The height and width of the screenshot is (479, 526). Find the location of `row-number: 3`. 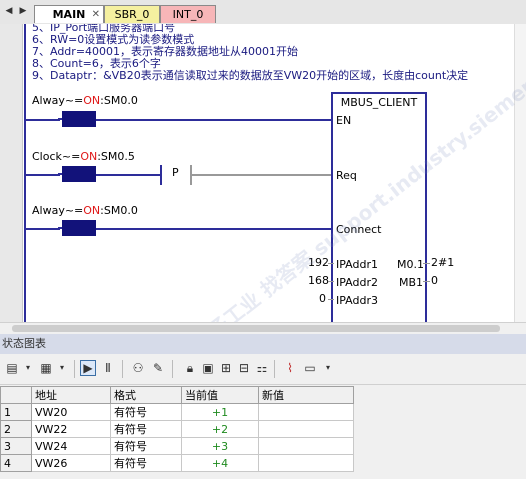

row-number: 3 is located at coordinates (16, 446).